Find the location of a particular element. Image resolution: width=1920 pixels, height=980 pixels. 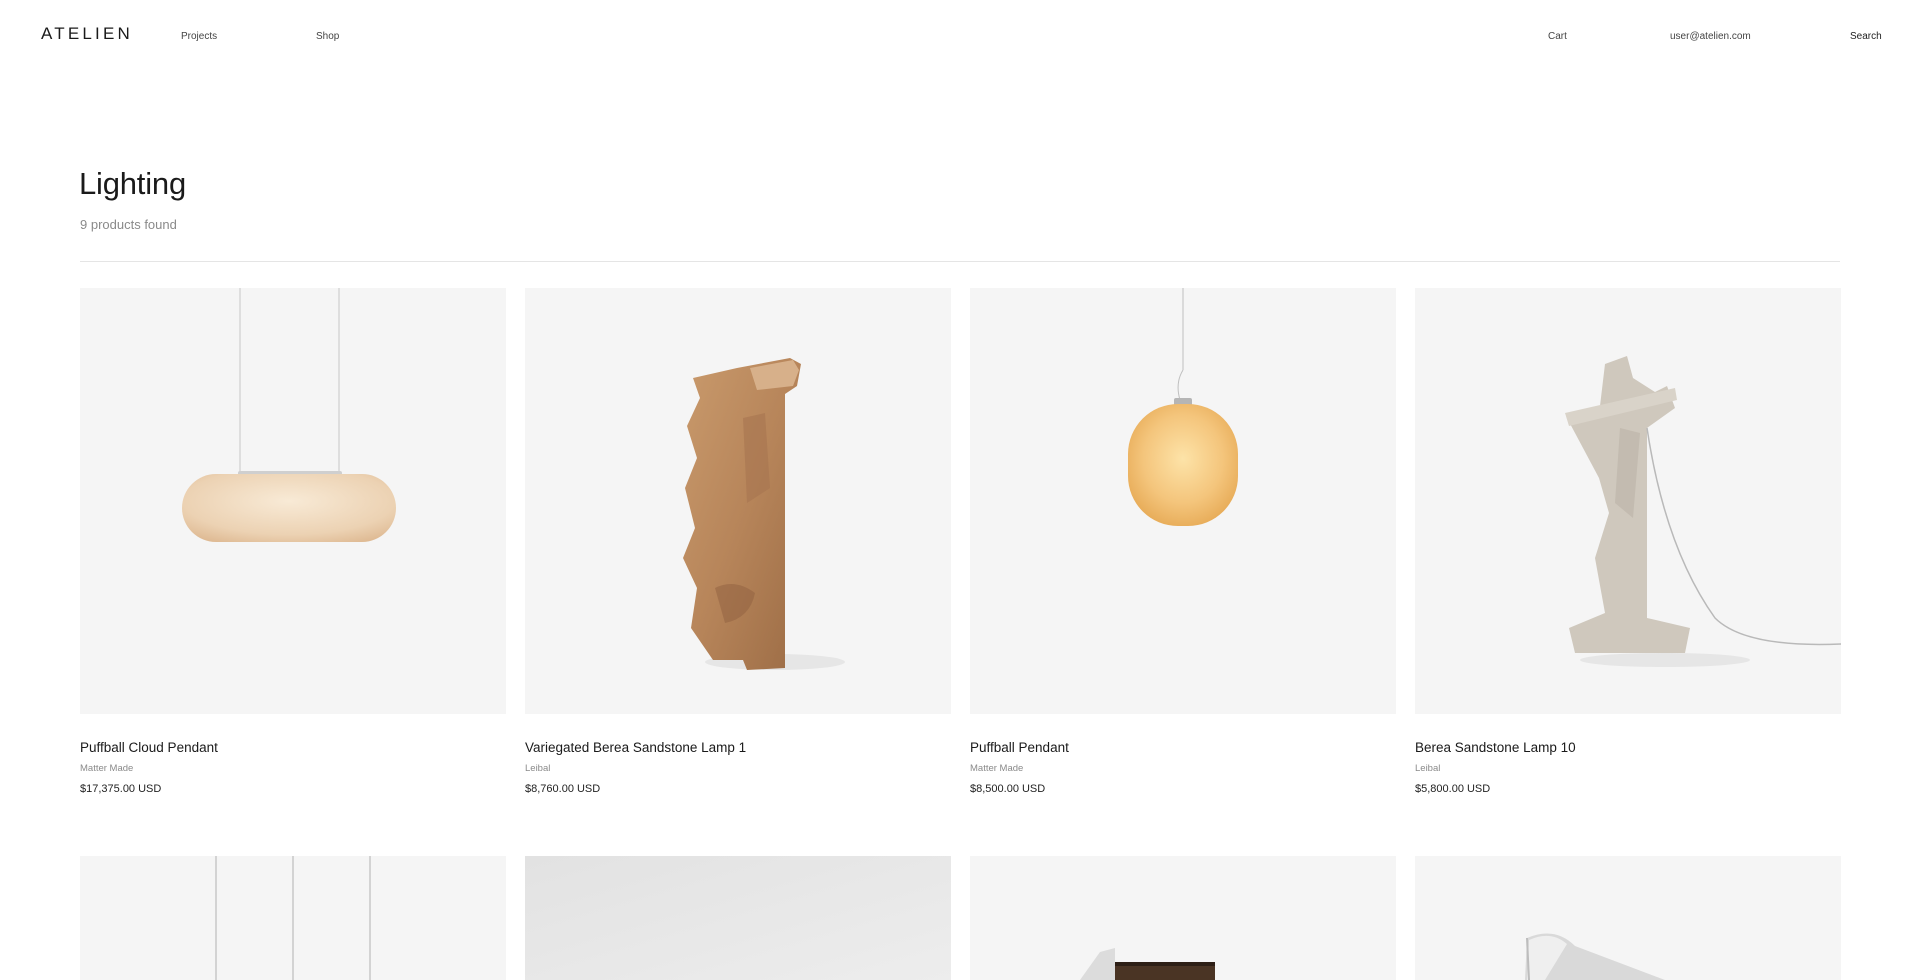

product-price: $8,500.00 USD is located at coordinates (1008, 789).